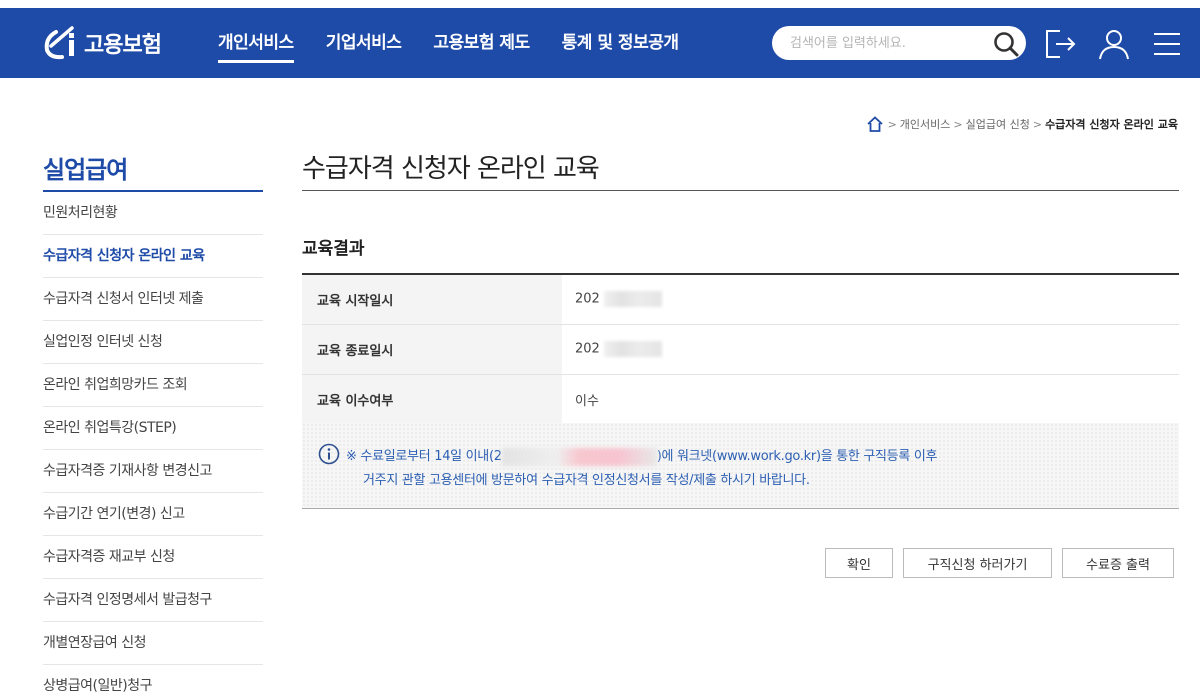 The image size is (1200, 700). Describe the element at coordinates (481, 43) in the screenshot. I see `nav-insurance-system: 고용보험 제도` at that location.